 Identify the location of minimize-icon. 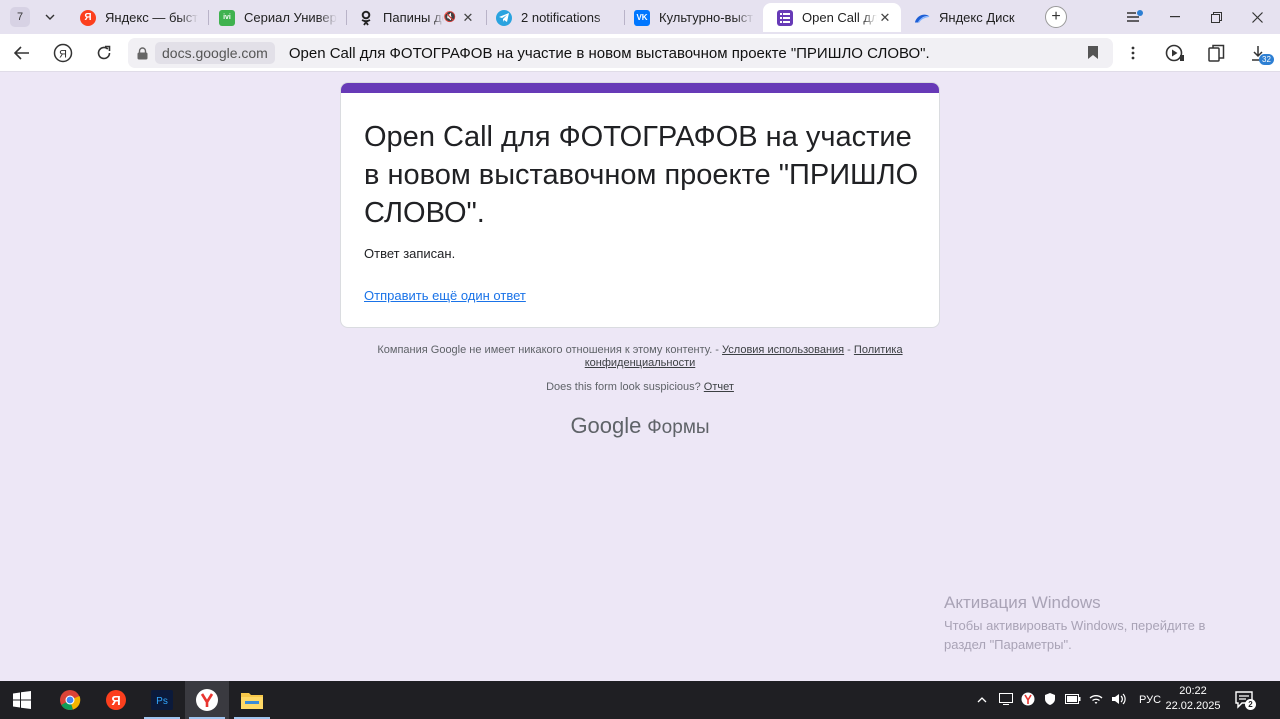
(1175, 17).